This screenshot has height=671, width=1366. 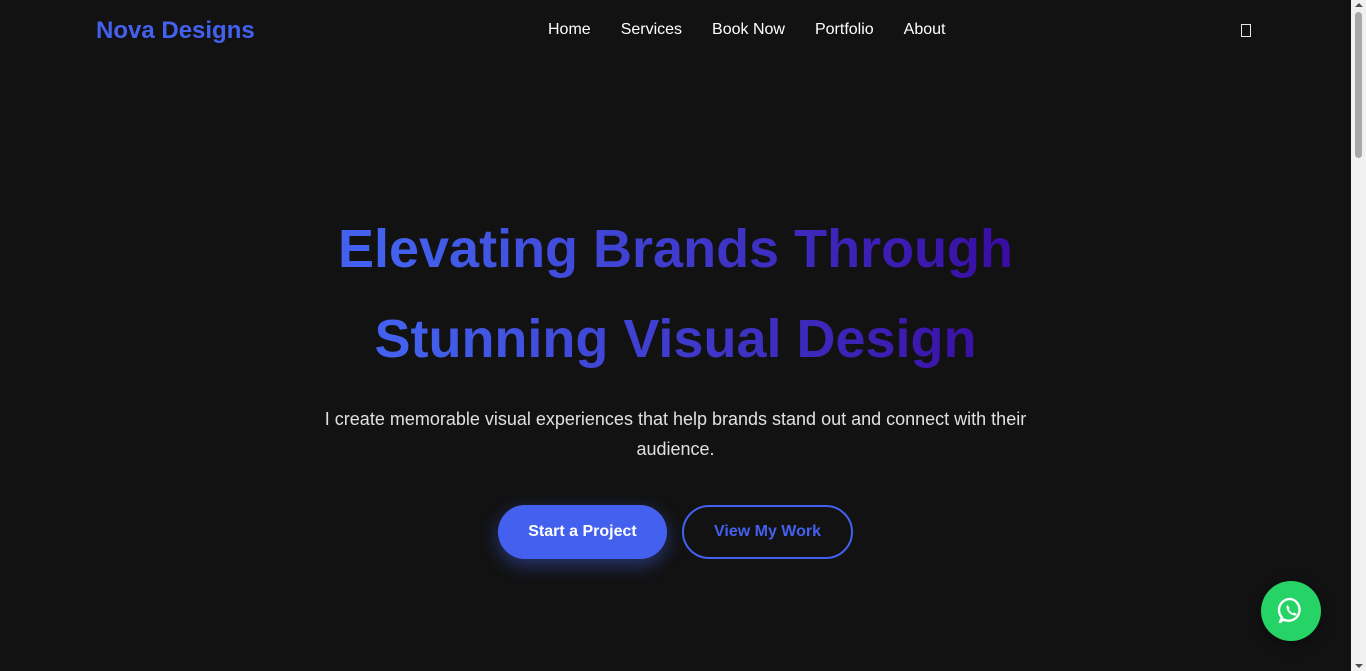 I want to click on whatsapp-button, so click(x=1291, y=611).